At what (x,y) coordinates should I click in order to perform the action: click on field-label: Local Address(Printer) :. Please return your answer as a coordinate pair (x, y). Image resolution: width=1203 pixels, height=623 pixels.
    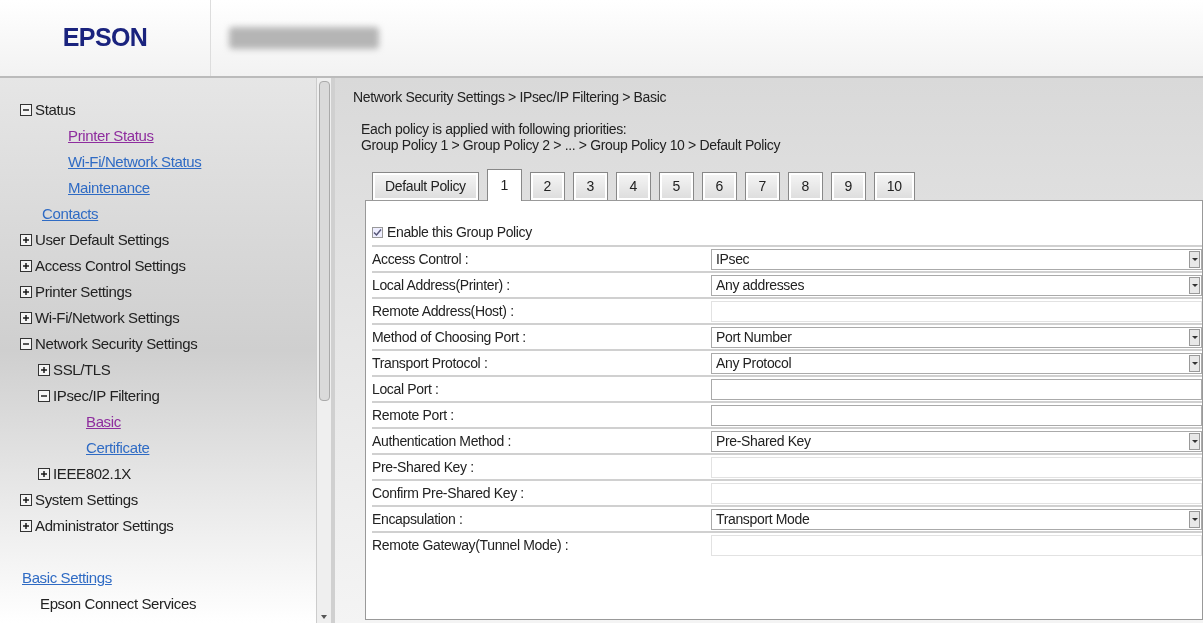
    Looking at the image, I should click on (441, 285).